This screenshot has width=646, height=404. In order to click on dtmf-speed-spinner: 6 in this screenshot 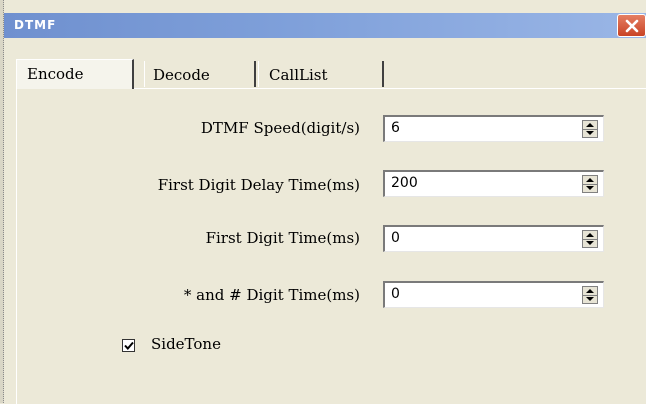, I will do `click(493, 128)`.